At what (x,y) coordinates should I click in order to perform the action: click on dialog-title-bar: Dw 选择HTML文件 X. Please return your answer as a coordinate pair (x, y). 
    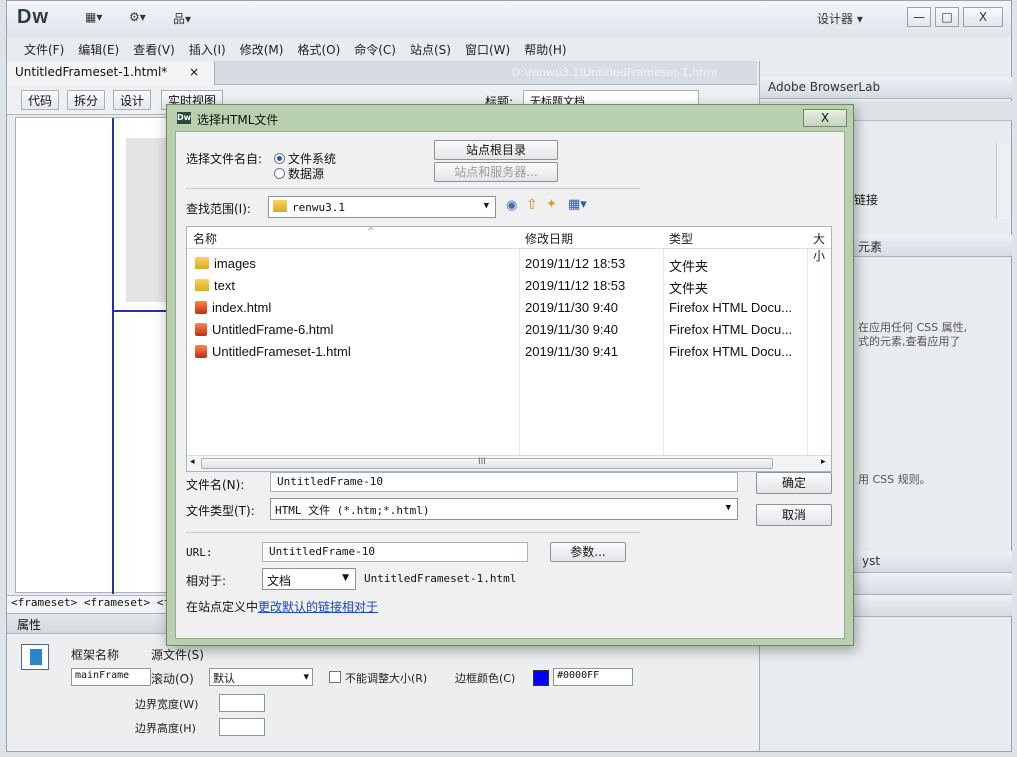
    Looking at the image, I should click on (510, 118).